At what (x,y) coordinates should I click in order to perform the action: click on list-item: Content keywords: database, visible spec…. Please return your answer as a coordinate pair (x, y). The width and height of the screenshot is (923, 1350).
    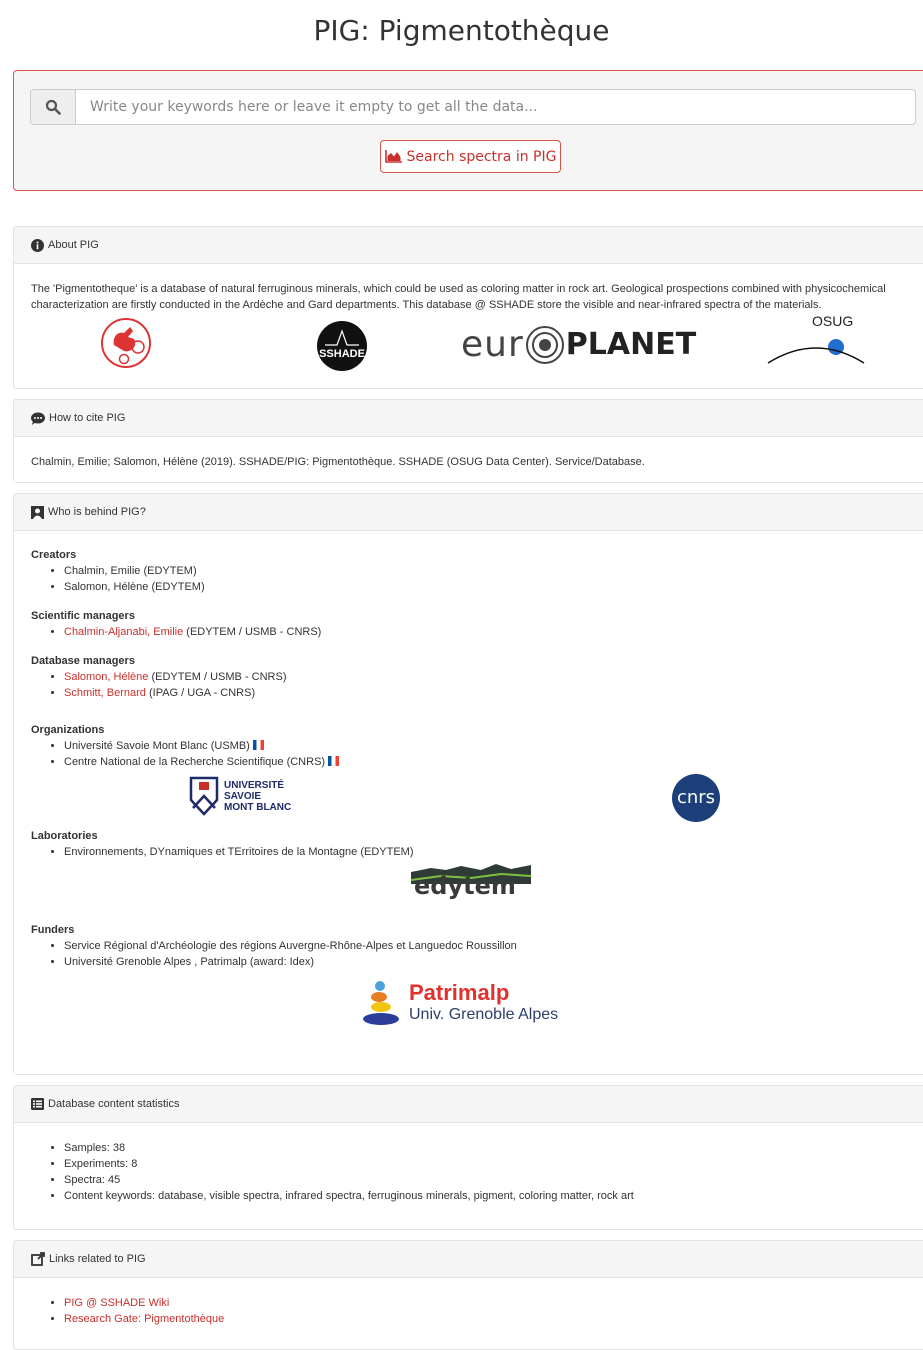
    Looking at the image, I should click on (489, 1196).